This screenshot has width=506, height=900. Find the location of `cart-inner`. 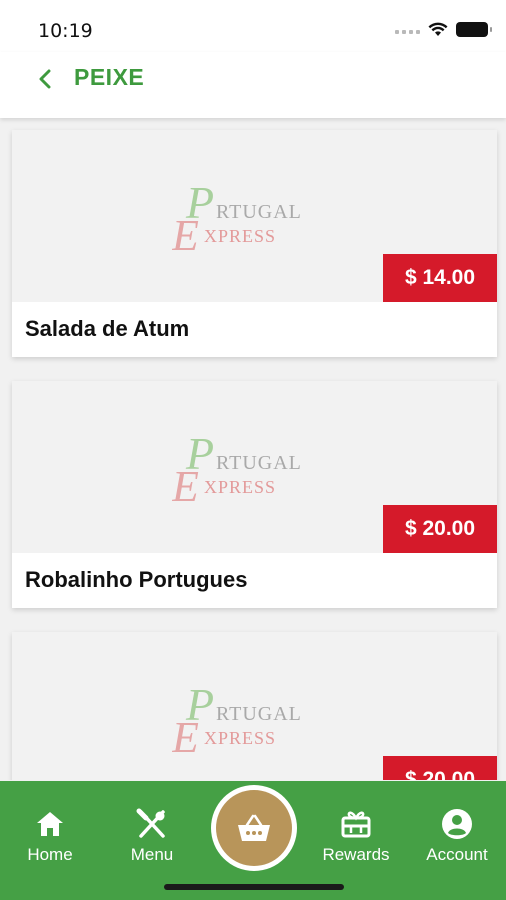

cart-inner is located at coordinates (254, 828).